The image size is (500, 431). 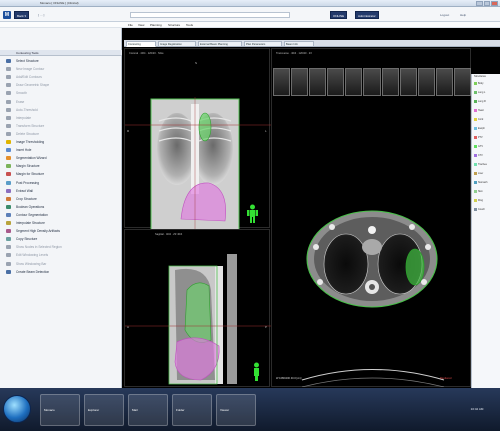 I want to click on logout-link: Logout, so click(x=444, y=15).